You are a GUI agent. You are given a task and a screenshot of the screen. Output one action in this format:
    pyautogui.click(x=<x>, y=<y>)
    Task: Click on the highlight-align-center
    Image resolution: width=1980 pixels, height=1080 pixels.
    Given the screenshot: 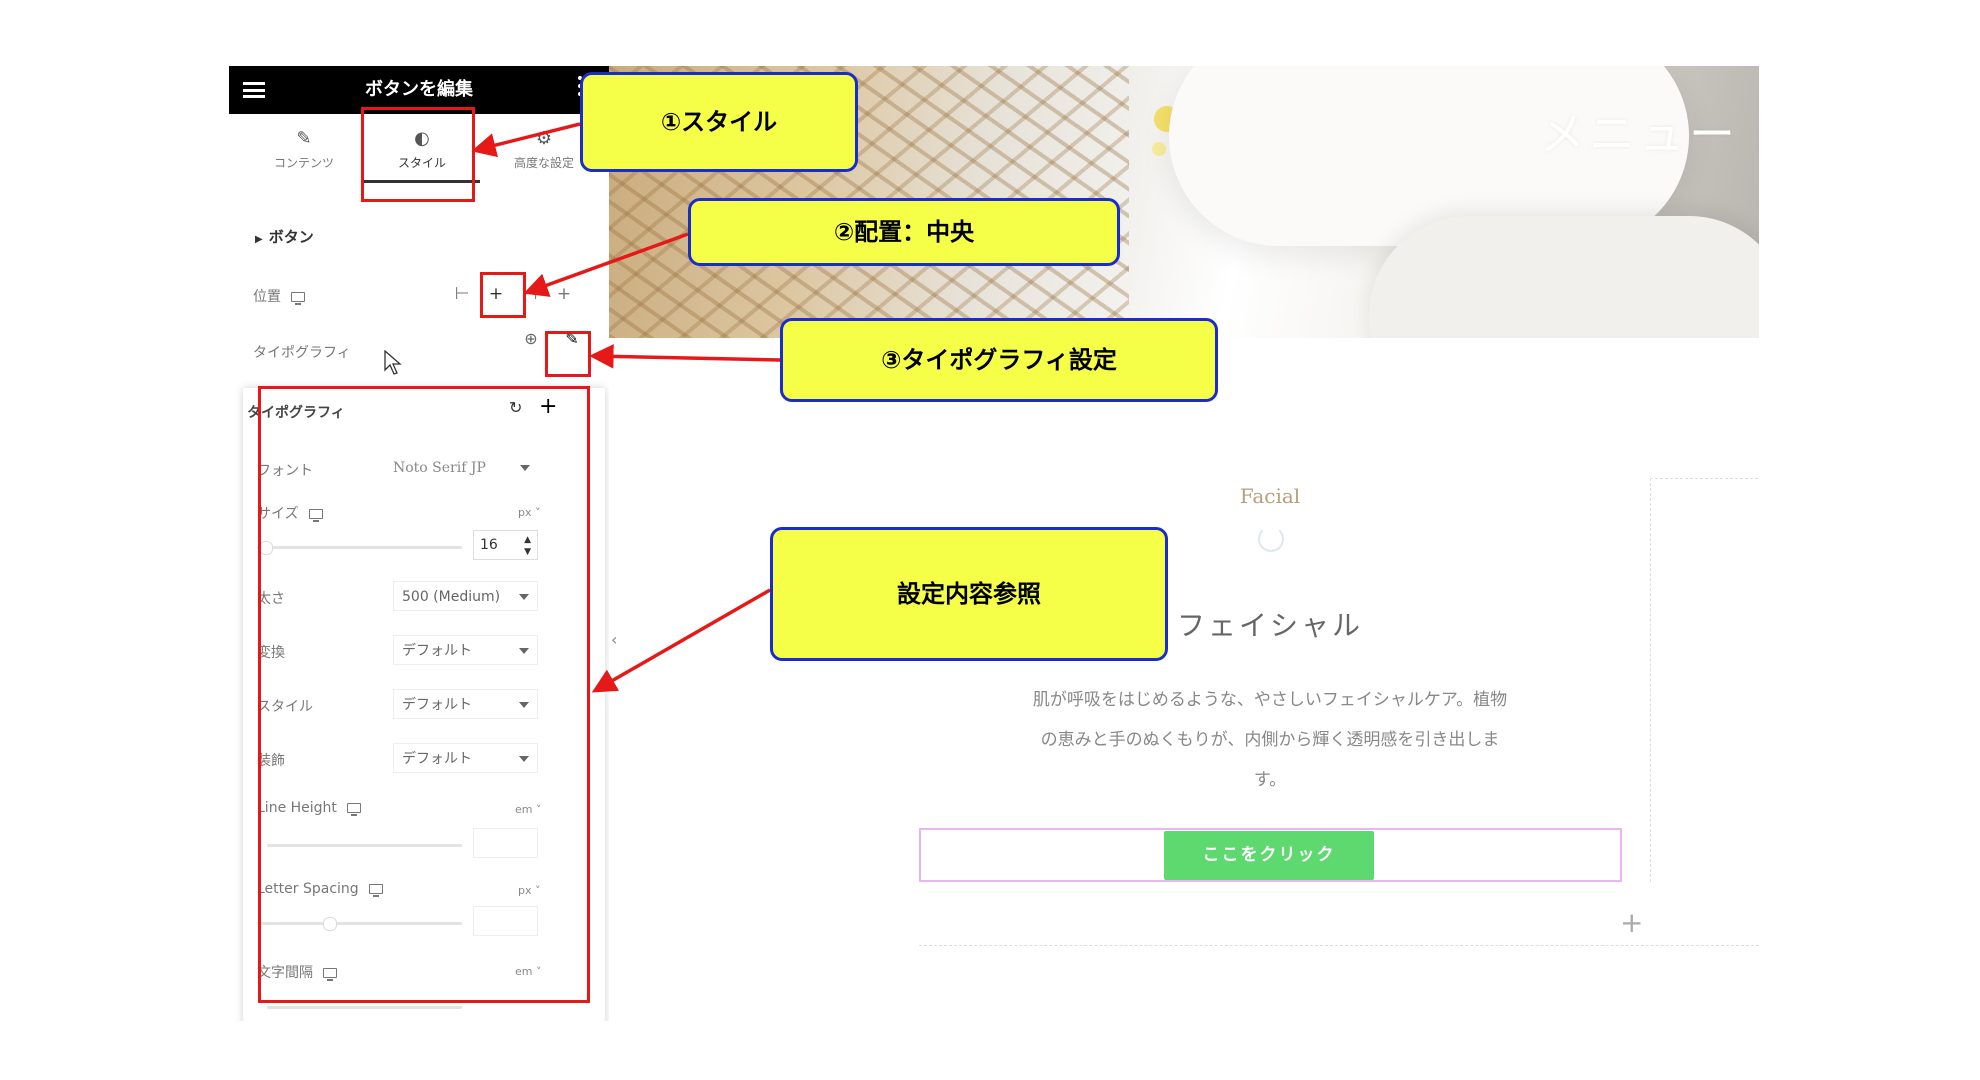 What is the action you would take?
    pyautogui.click(x=503, y=295)
    